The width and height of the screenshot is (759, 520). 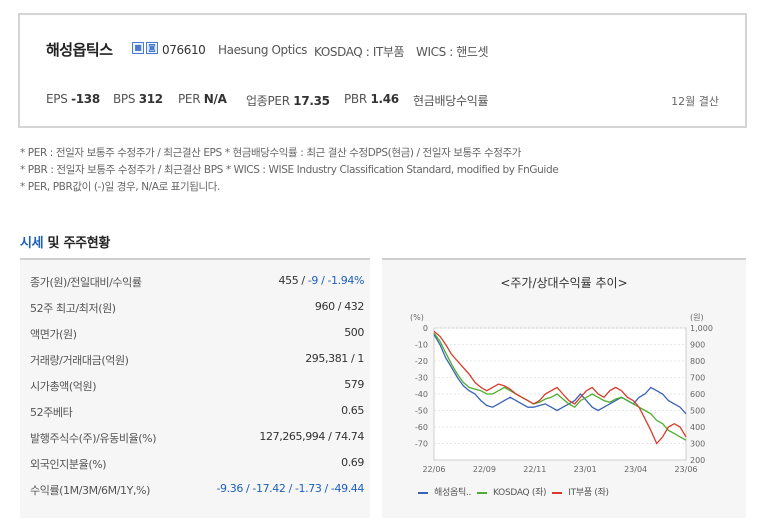 I want to click on row-value-main: 0.65, so click(x=352, y=410).